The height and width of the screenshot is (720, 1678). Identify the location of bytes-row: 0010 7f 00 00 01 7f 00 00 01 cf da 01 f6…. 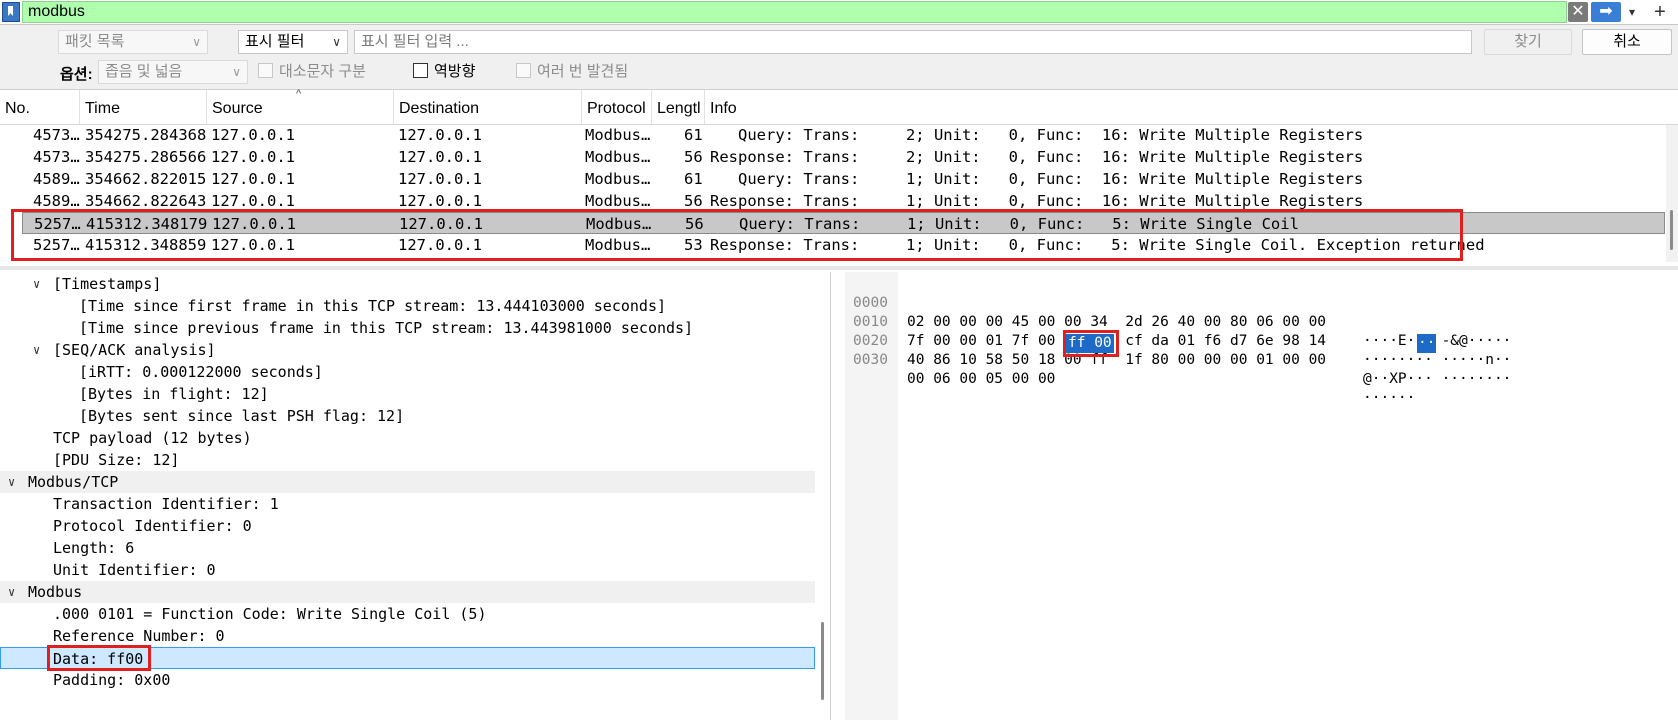
(1178, 331).